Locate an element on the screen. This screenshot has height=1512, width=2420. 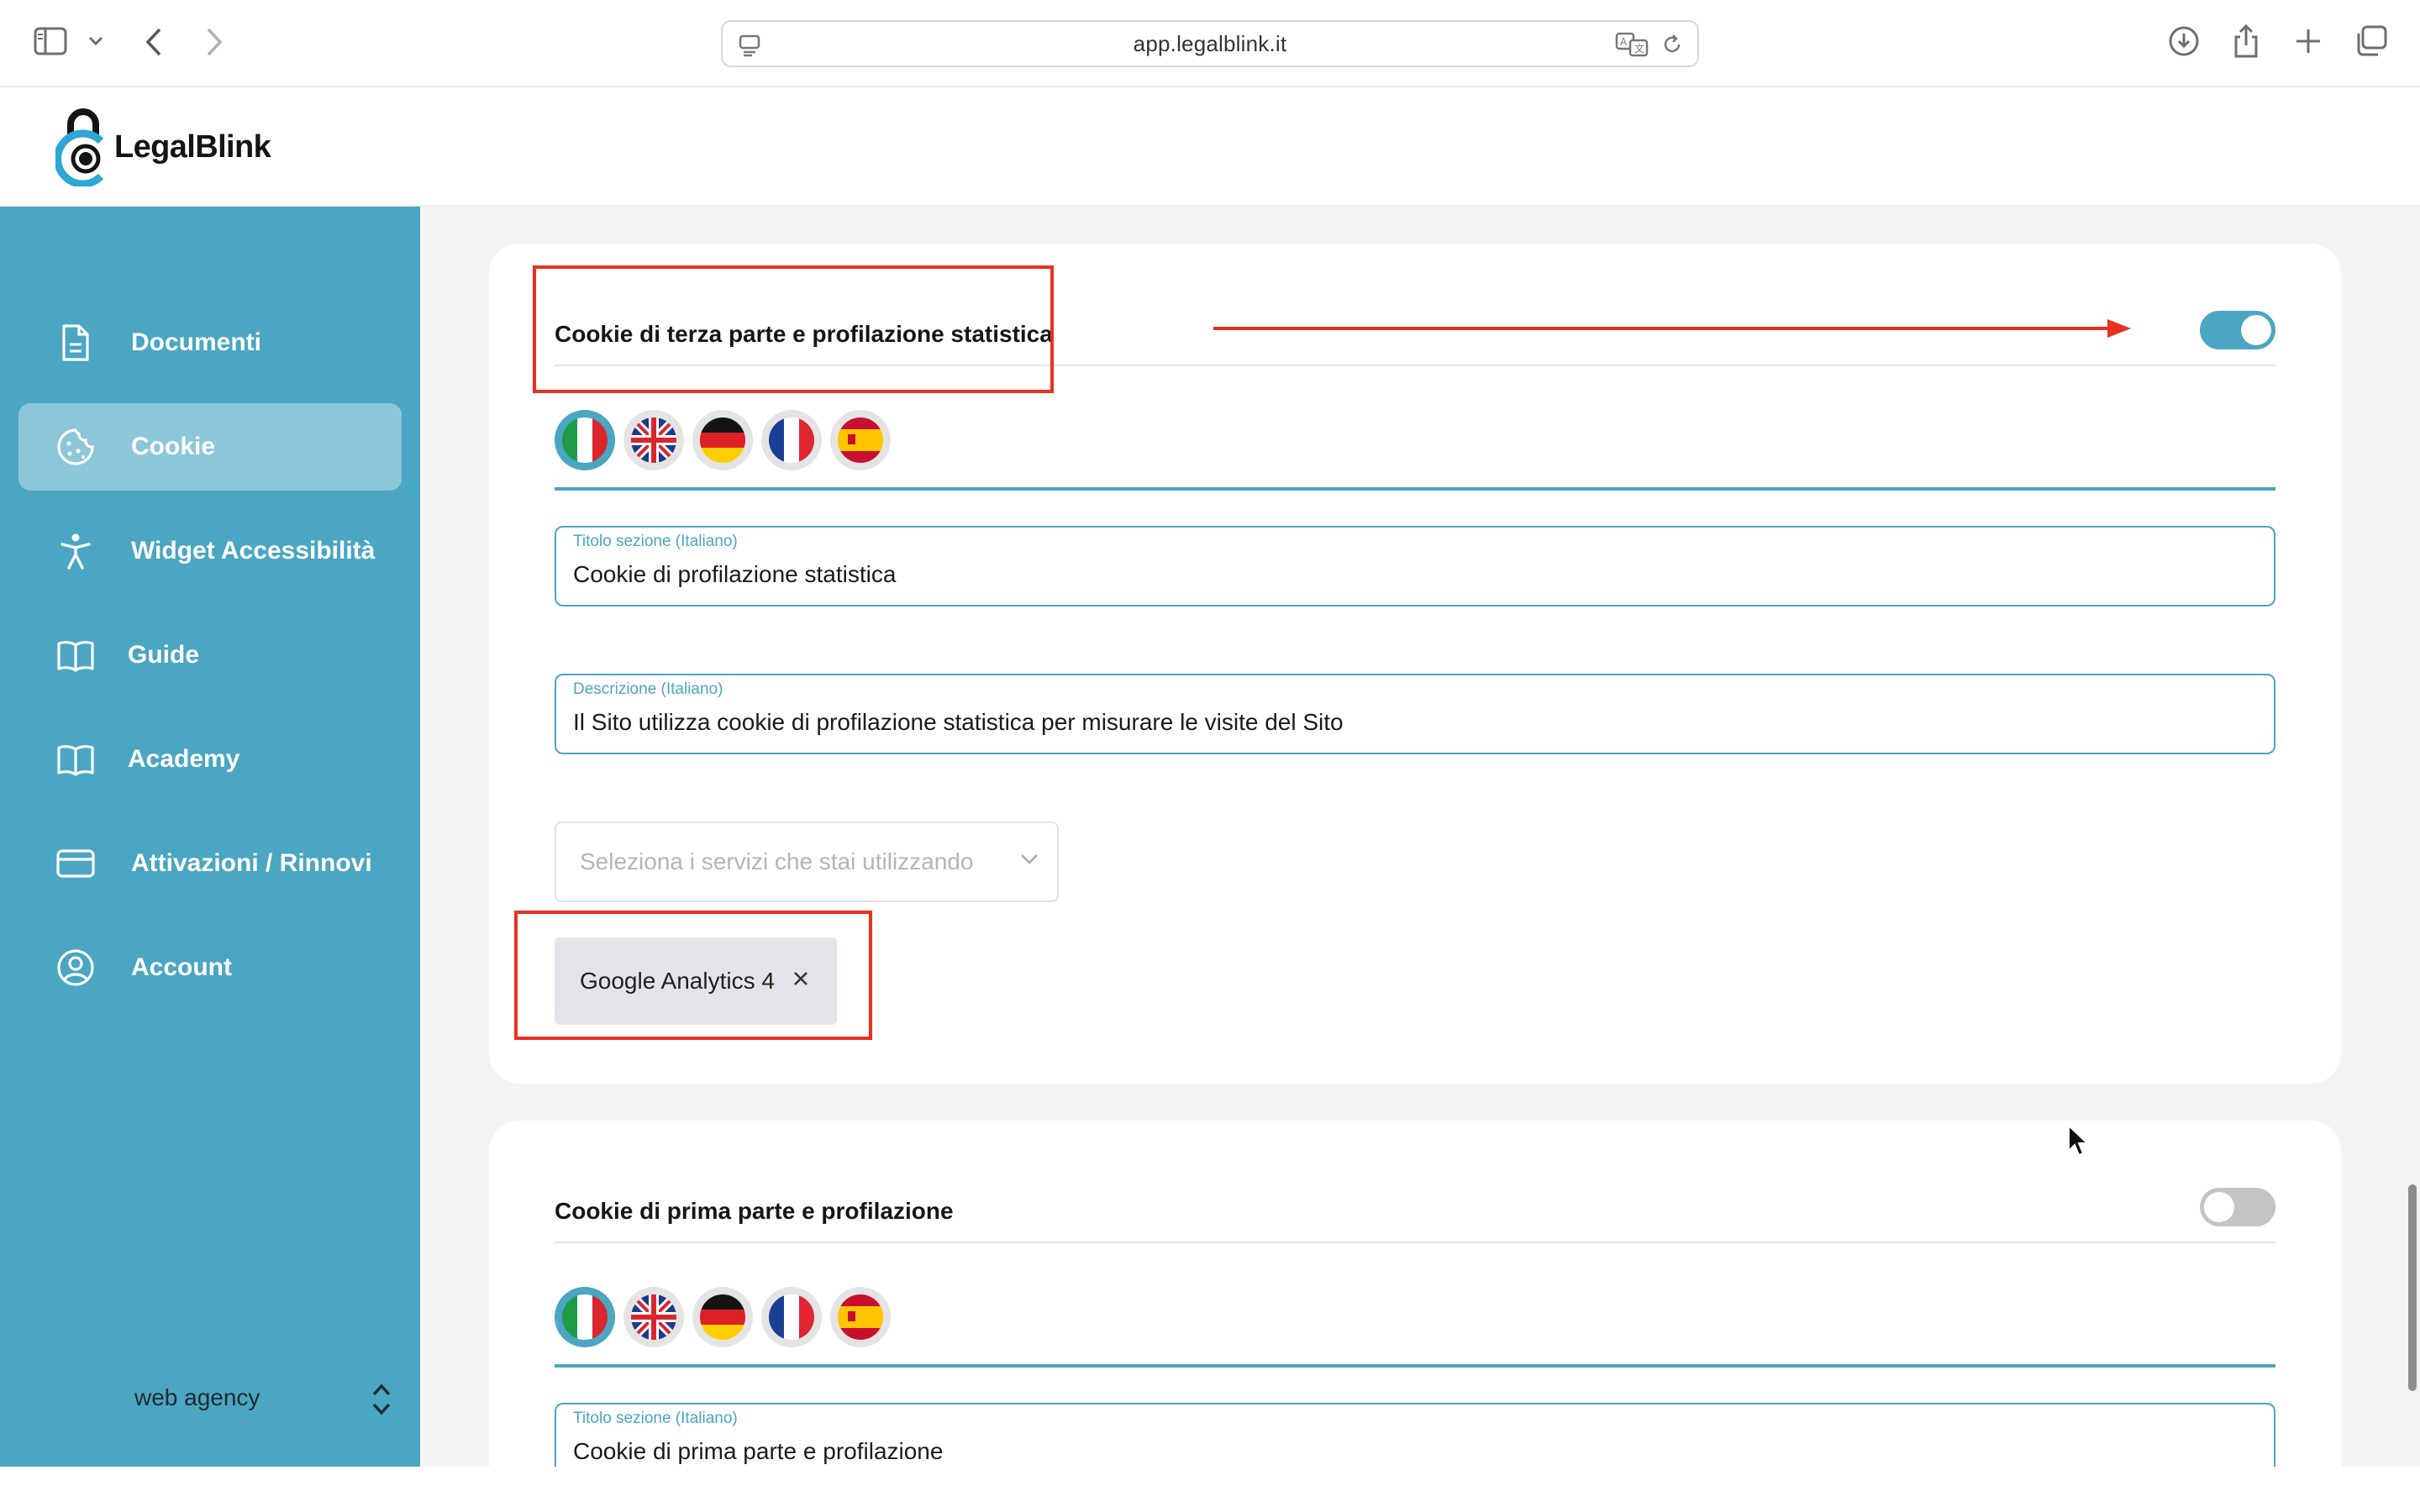
cookie-icon is located at coordinates (75, 446).